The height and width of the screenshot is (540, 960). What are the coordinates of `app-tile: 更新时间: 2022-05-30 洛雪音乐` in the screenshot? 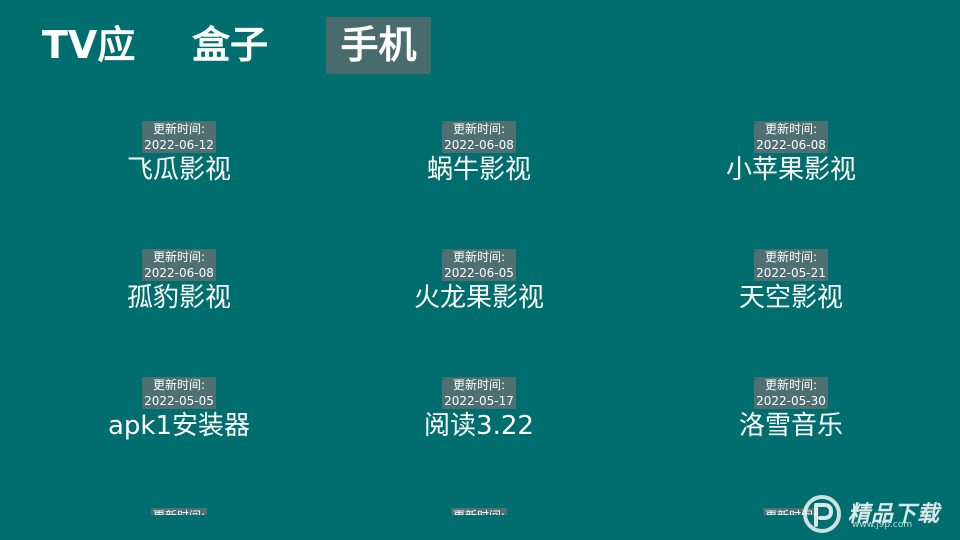 It's located at (791, 432).